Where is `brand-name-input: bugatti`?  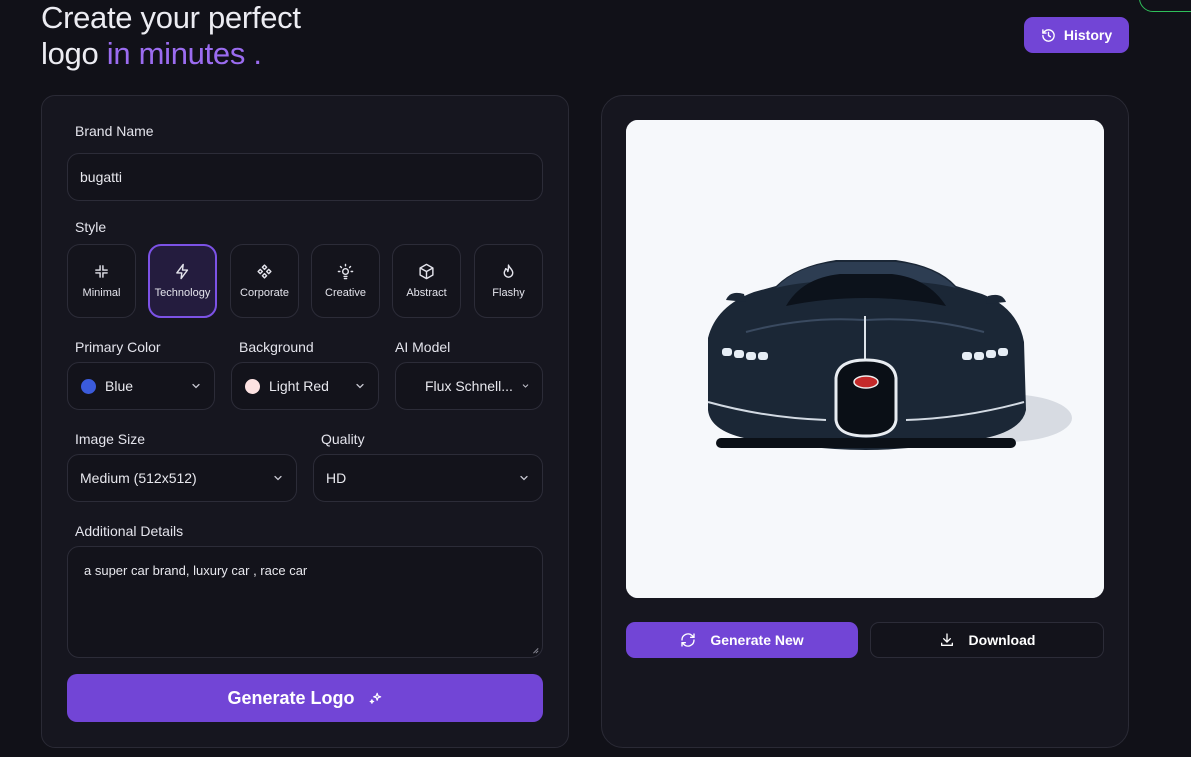 brand-name-input: bugatti is located at coordinates (305, 177).